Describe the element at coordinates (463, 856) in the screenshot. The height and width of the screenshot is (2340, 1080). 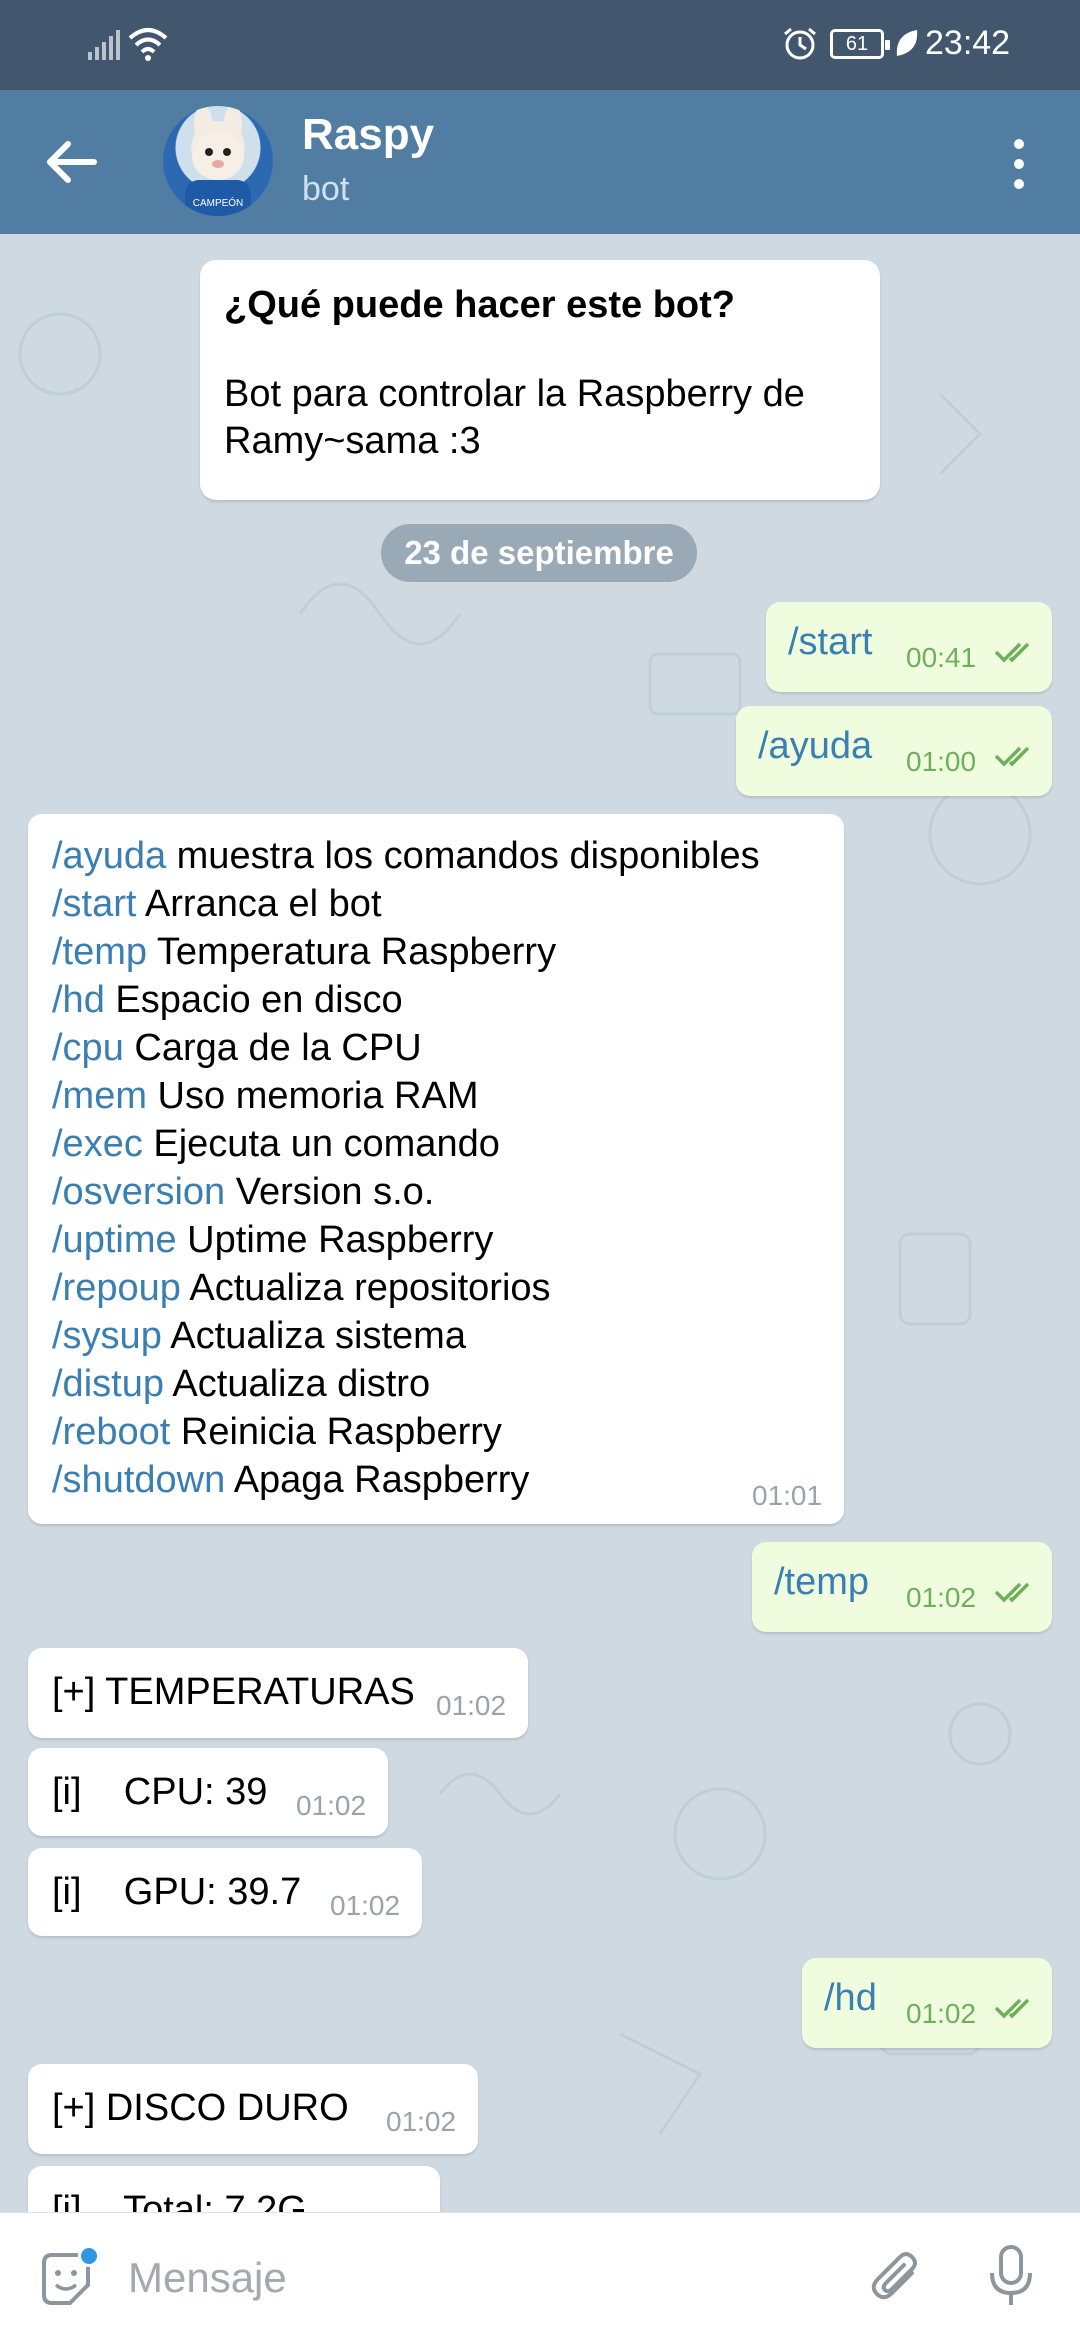
I see `command-description: muestra los comandos disponibles` at that location.